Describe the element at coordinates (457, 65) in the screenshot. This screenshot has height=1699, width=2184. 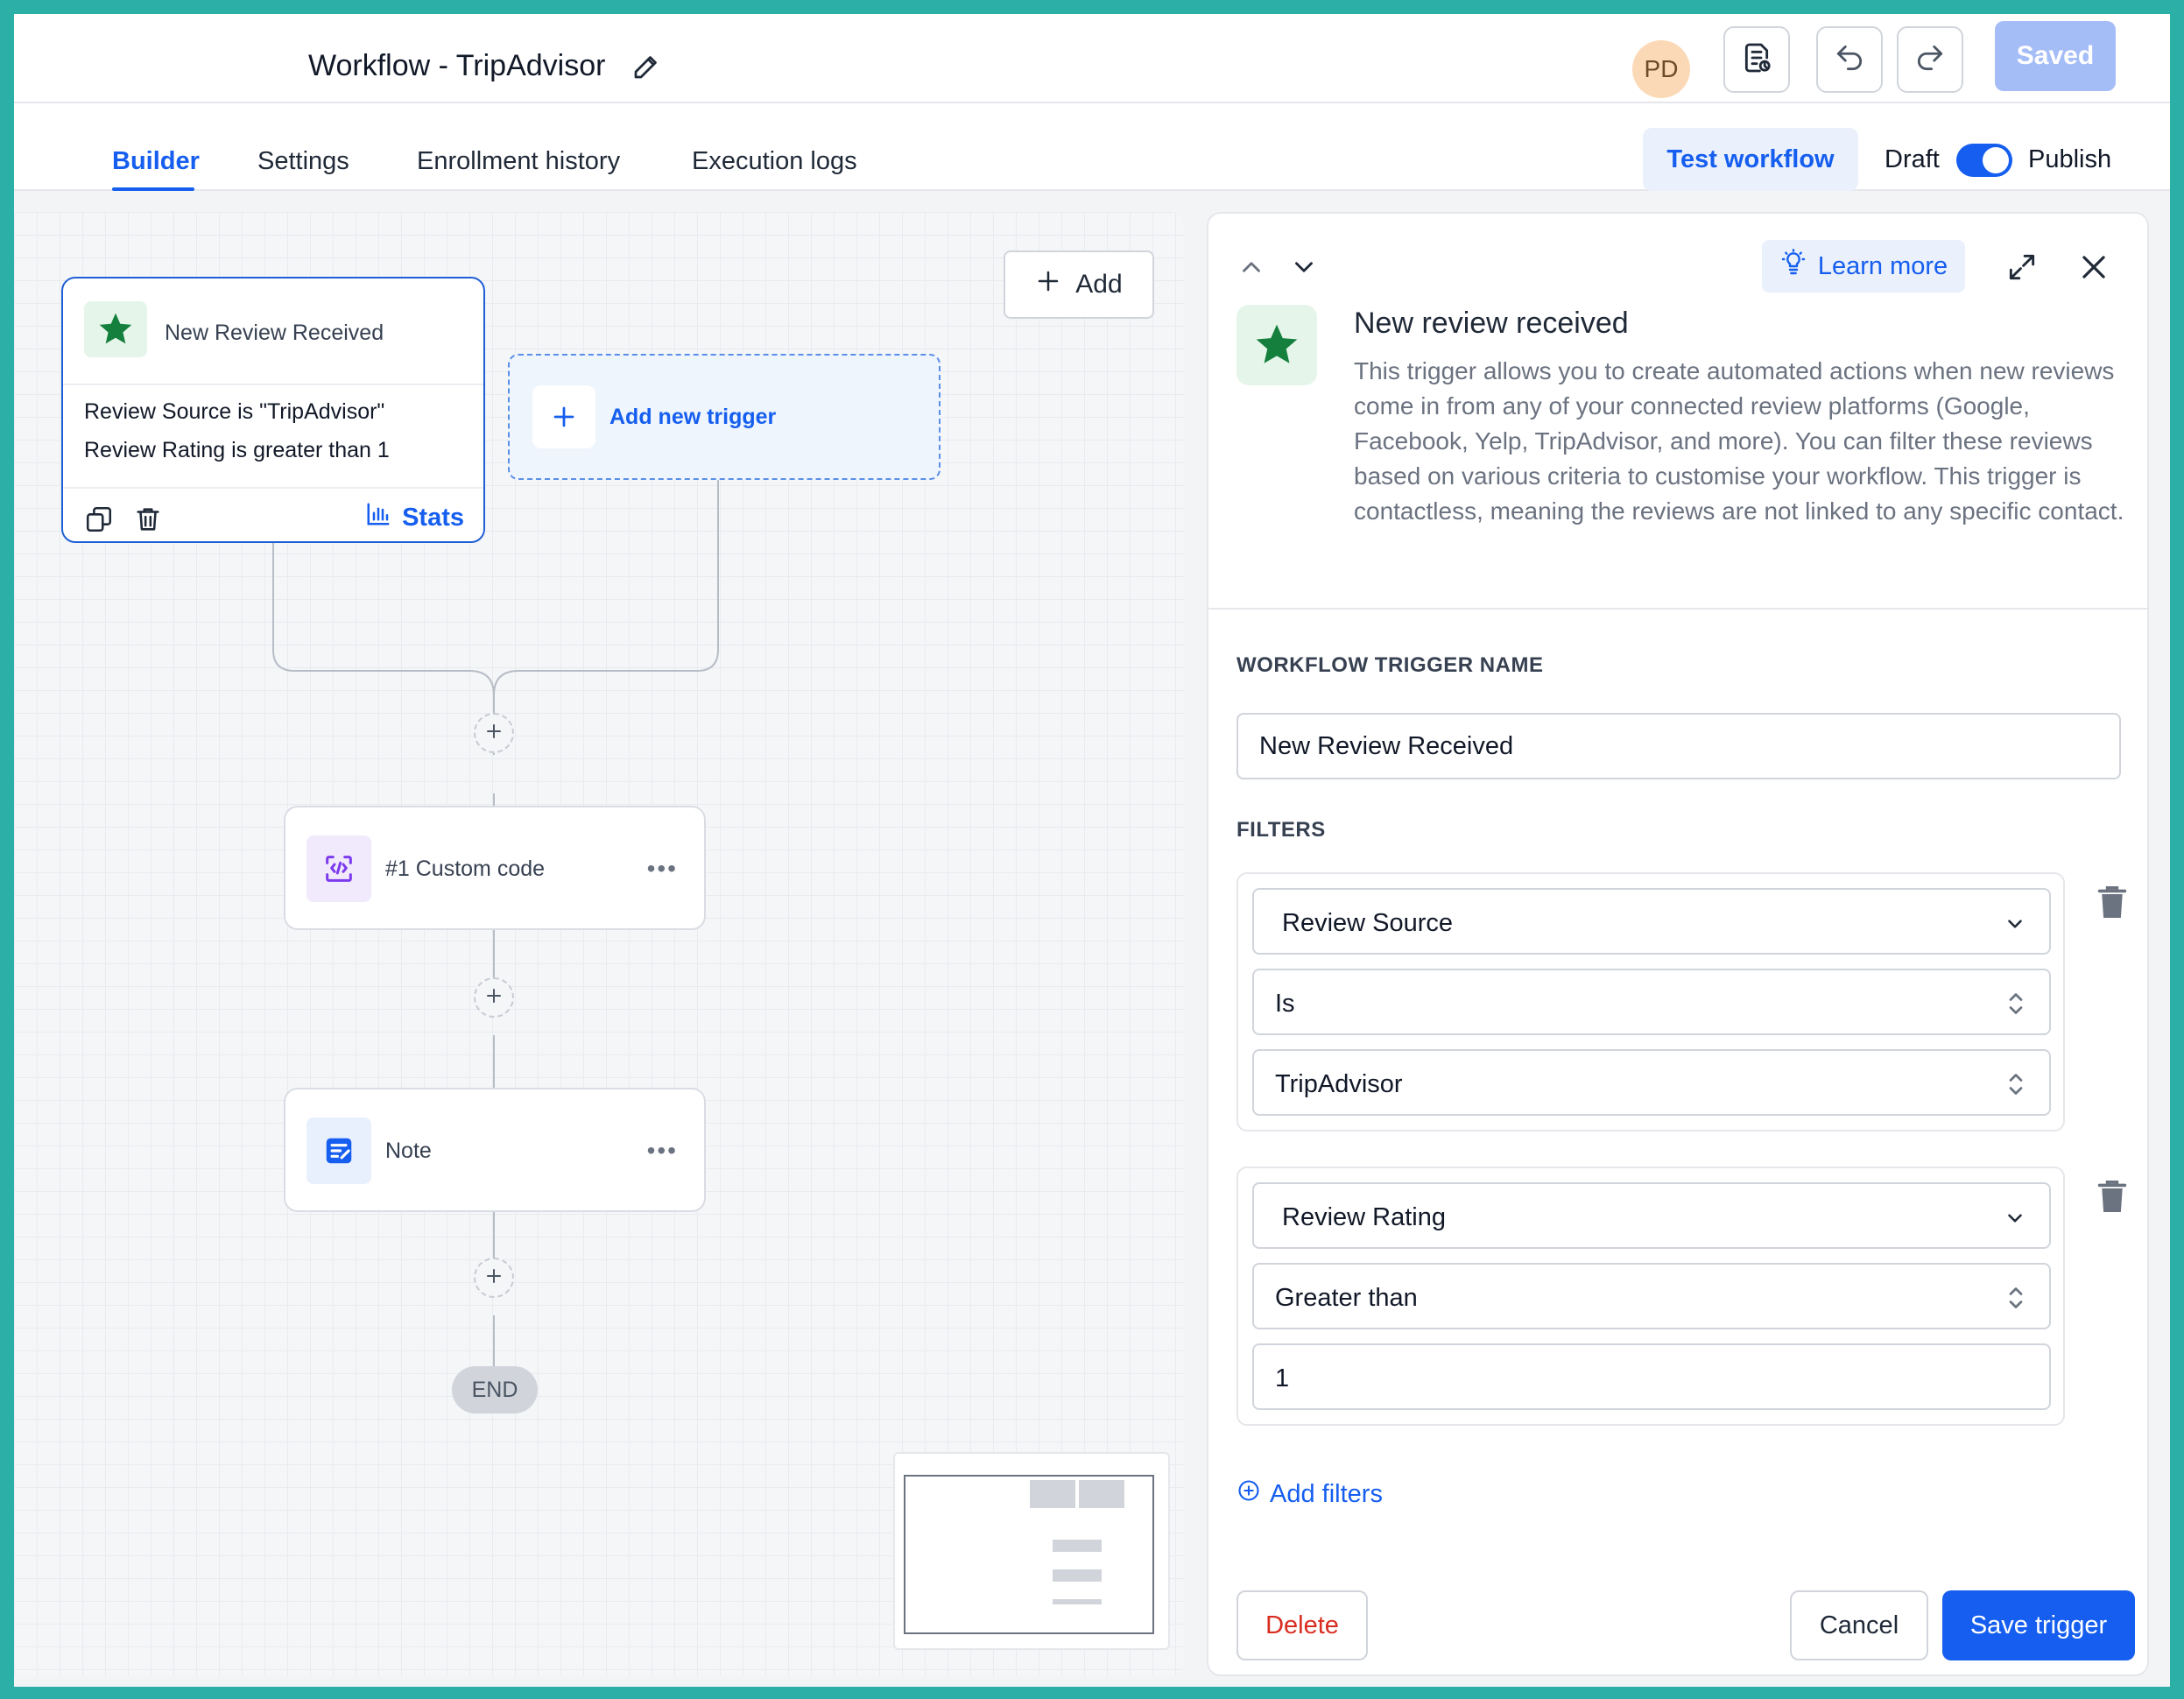
I see `workflow-title: Workflow - TripAdvisor` at that location.